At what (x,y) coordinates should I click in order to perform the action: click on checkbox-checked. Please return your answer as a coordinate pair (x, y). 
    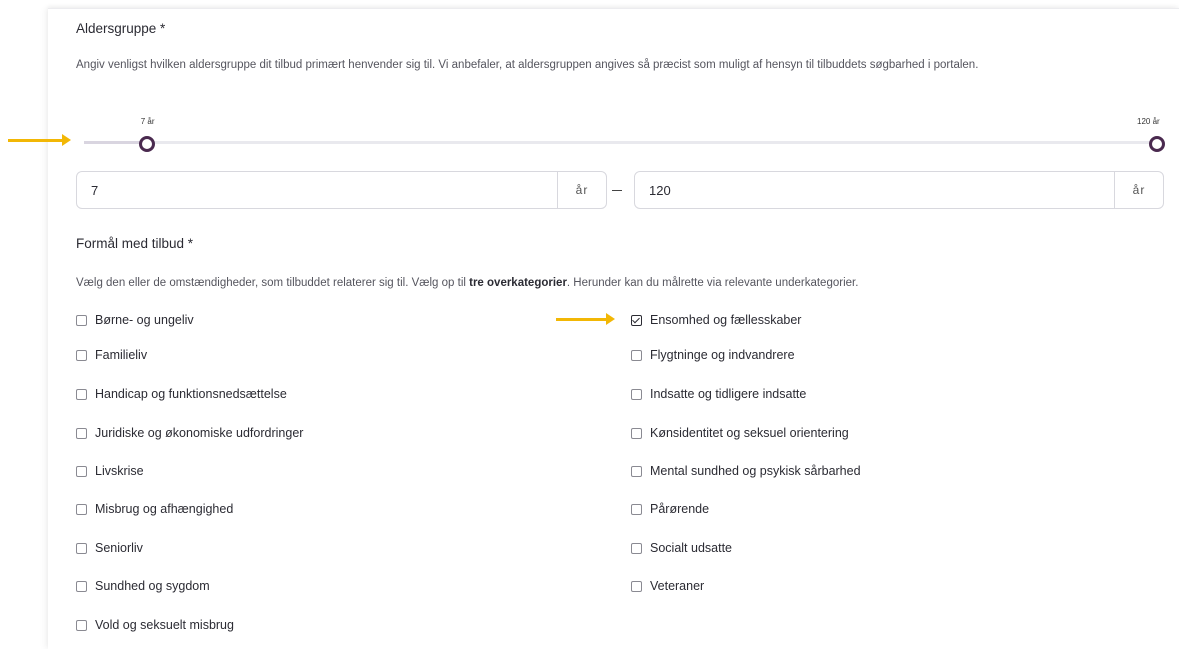
    Looking at the image, I should click on (636, 320).